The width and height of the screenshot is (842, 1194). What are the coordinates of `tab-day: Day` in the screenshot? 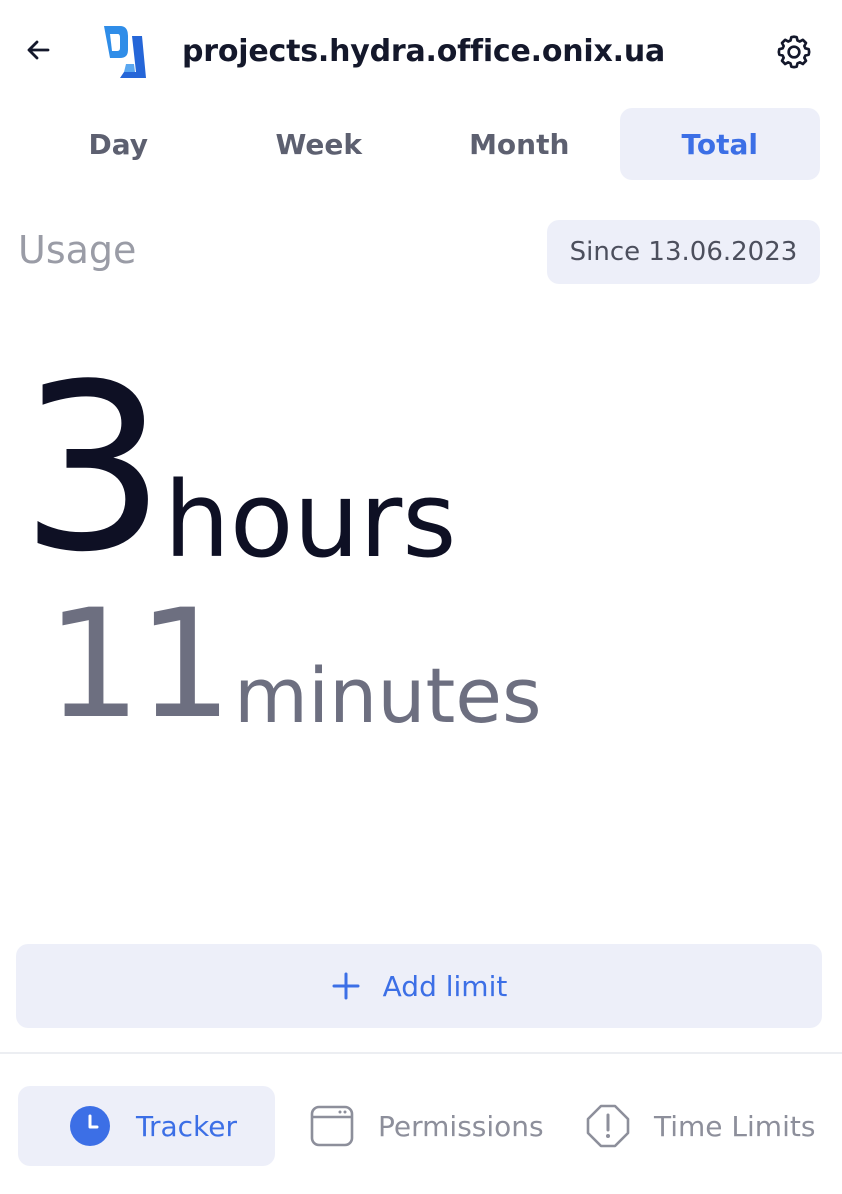 It's located at (118, 144).